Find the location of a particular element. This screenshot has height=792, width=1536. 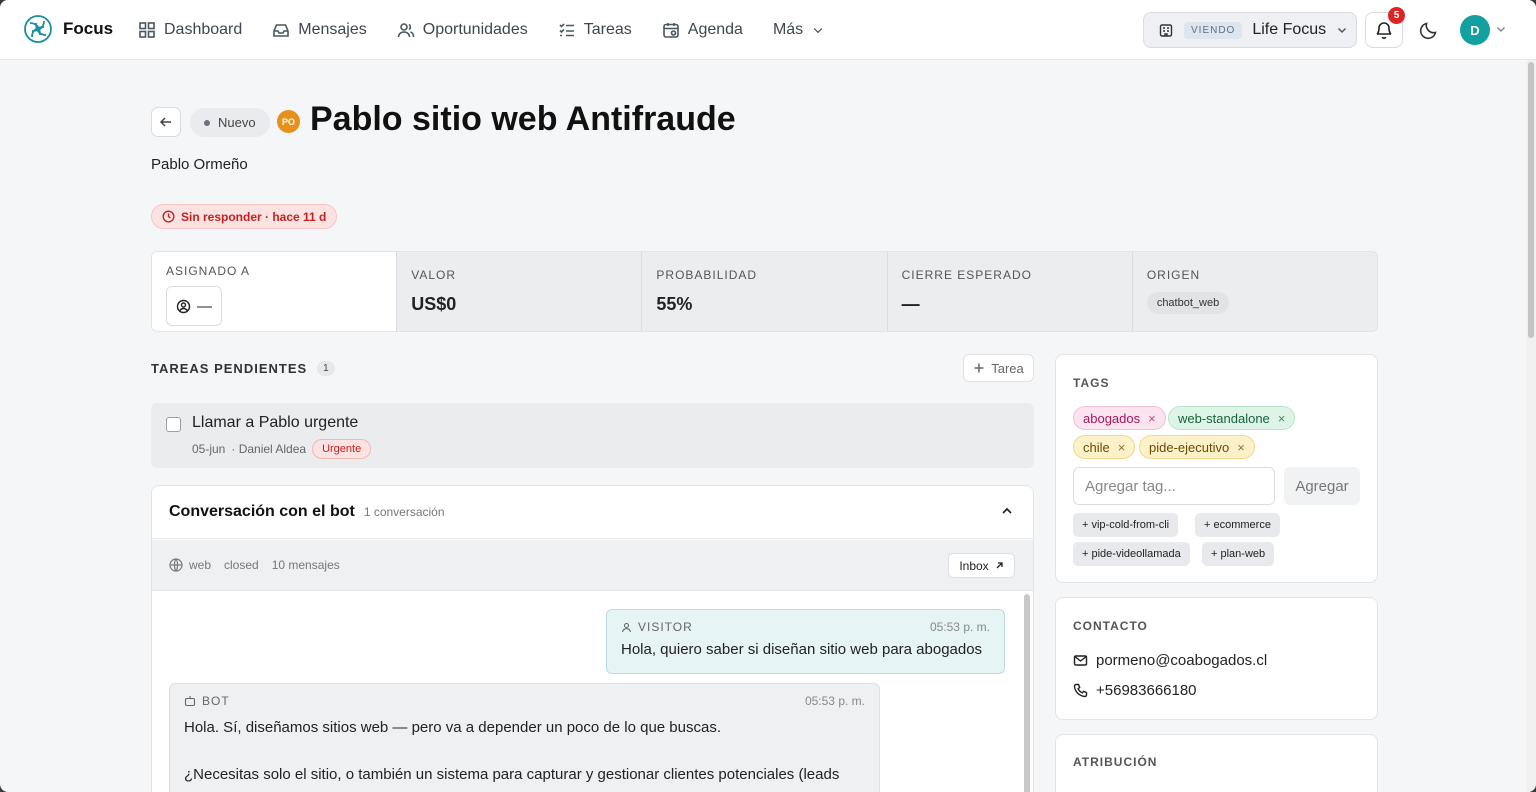

contact-email: pormeno@coabogados.cl is located at coordinates (1170, 660).